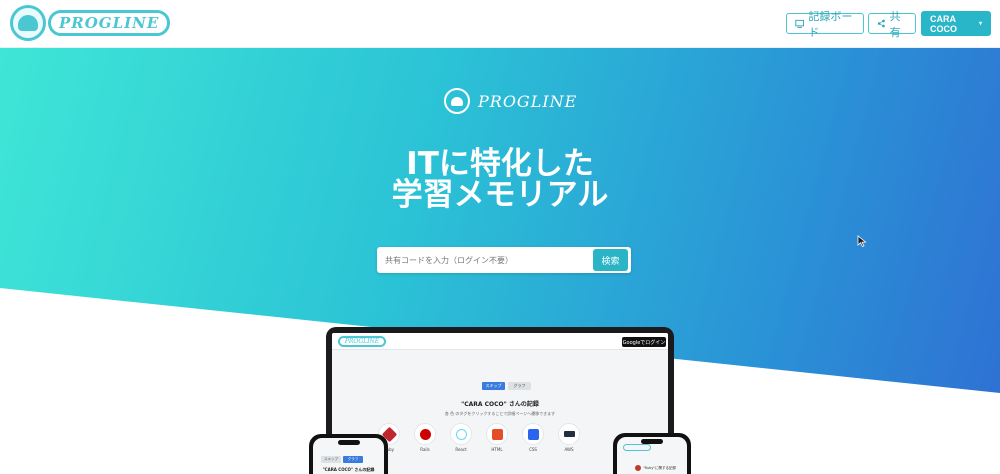 This screenshot has height=474, width=1000. What do you see at coordinates (348, 469) in the screenshot?
I see `phone-left-title: "CARA COCO" さんの記録` at bounding box center [348, 469].